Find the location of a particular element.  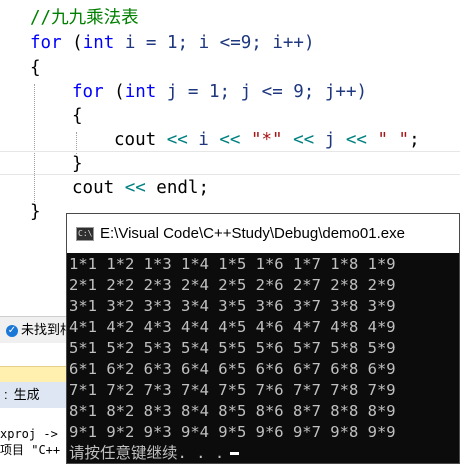

code-brace-open: { is located at coordinates (35, 68).